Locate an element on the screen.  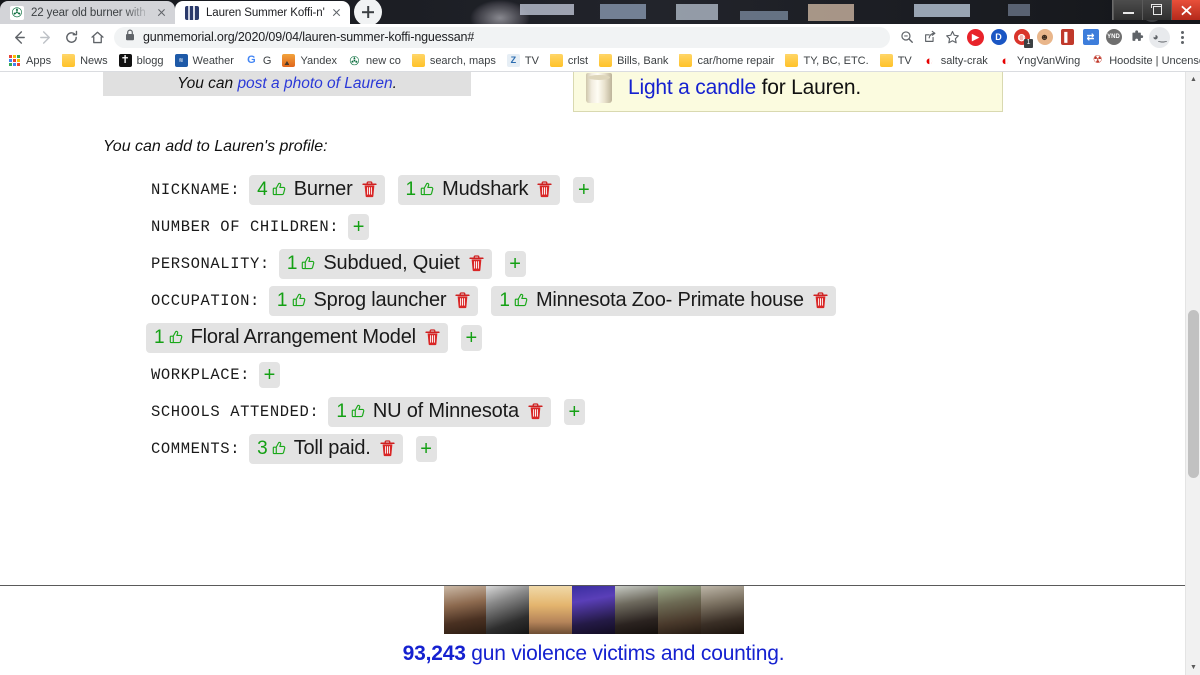
weather-icon: ≋ is located at coordinates (181, 60).